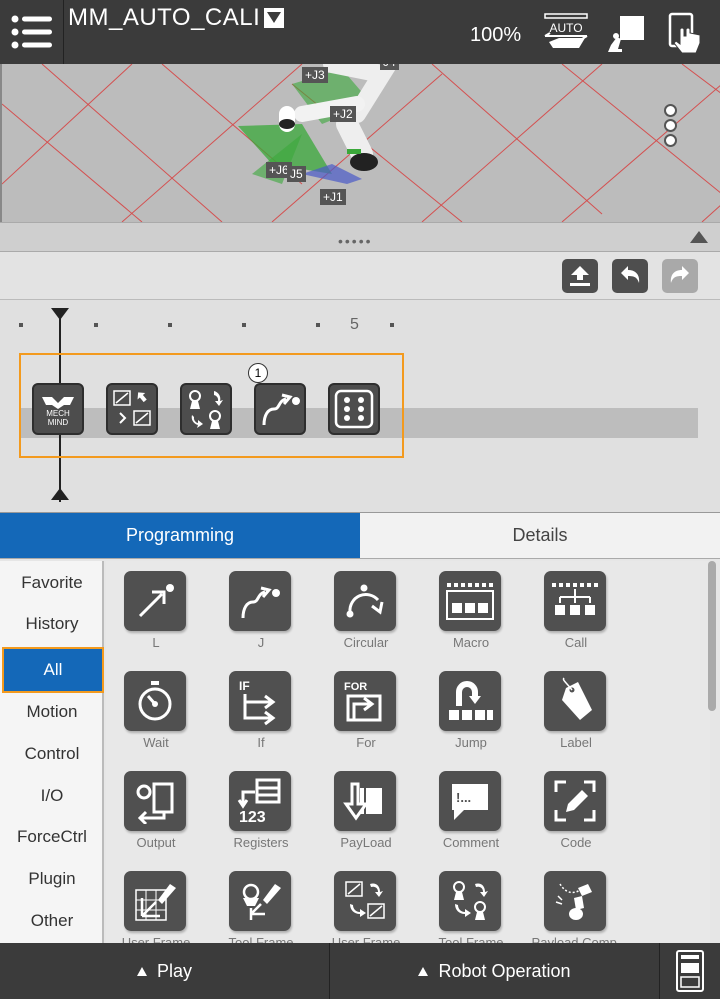  I want to click on category-control: Control, so click(52, 754).